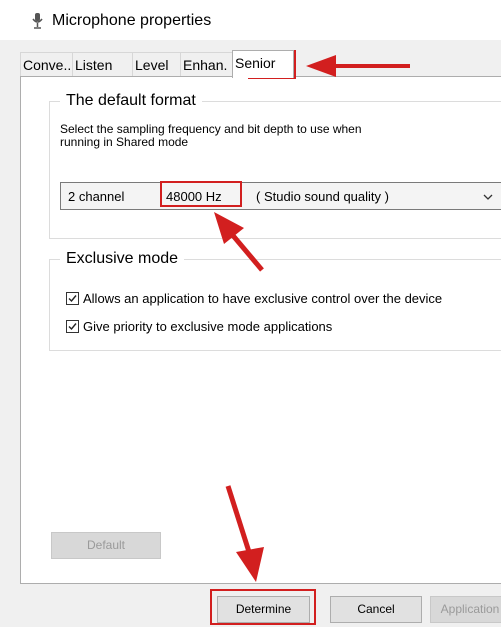 This screenshot has height=627, width=501. Describe the element at coordinates (465, 609) in the screenshot. I see `apply-button: Application` at that location.